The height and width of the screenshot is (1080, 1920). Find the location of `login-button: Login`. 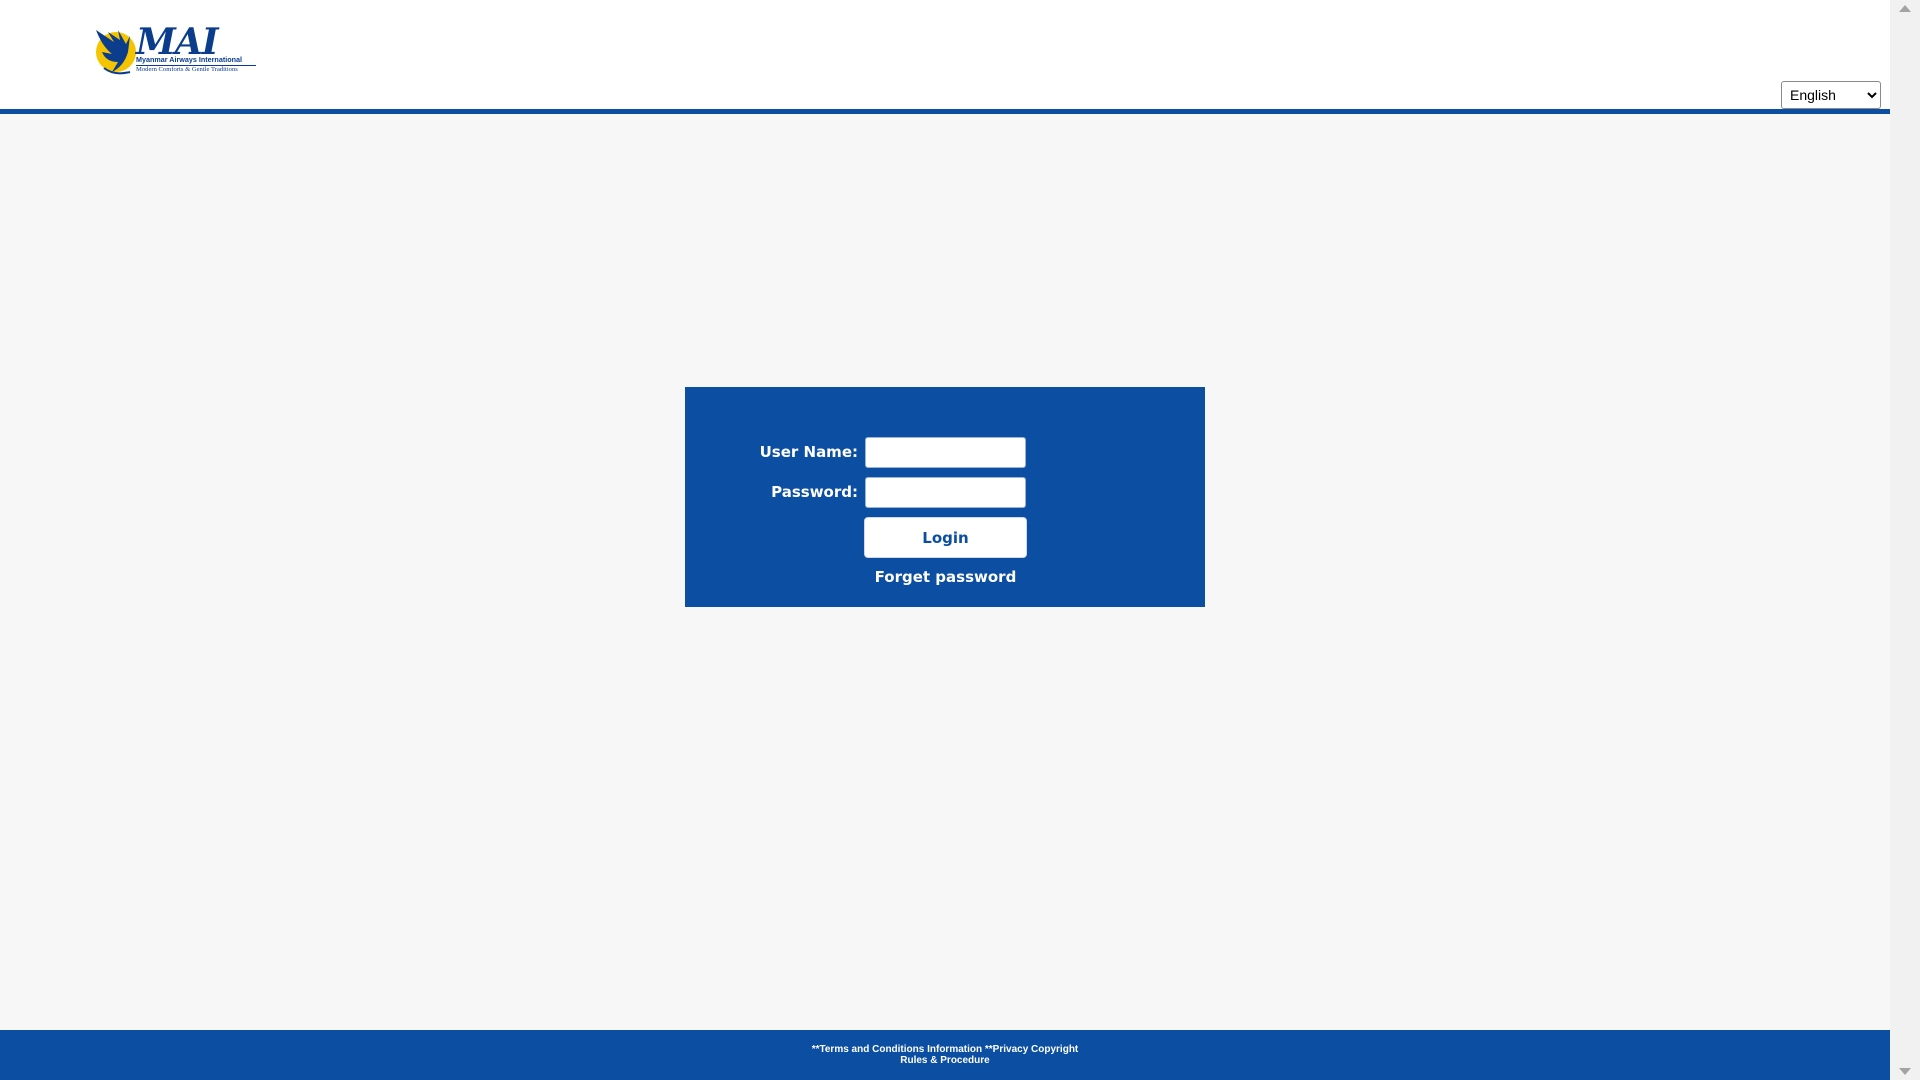

login-button: Login is located at coordinates (945, 537).